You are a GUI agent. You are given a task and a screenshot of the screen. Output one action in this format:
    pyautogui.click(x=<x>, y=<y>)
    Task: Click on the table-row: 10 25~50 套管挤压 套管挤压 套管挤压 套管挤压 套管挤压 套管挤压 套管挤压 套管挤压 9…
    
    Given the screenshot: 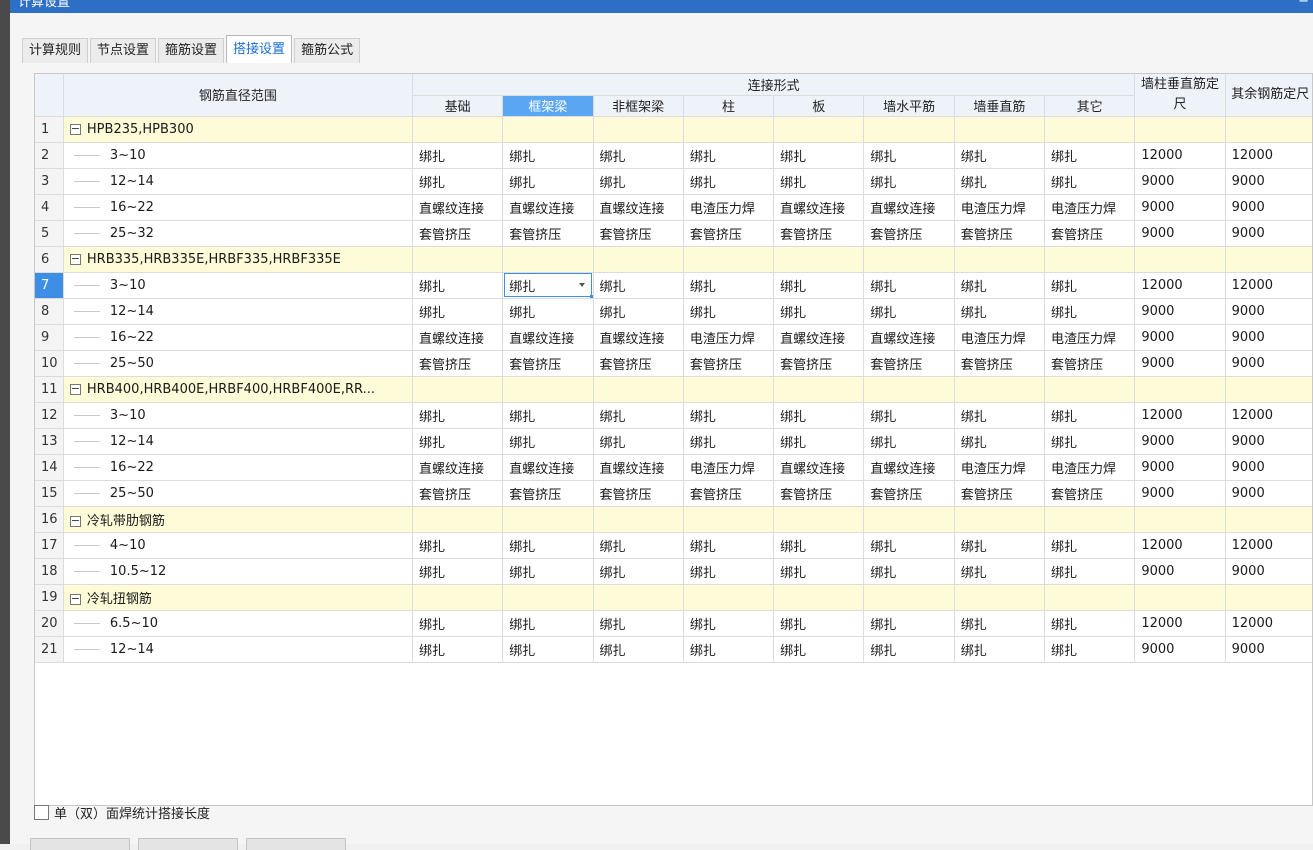 What is the action you would take?
    pyautogui.click(x=673, y=363)
    